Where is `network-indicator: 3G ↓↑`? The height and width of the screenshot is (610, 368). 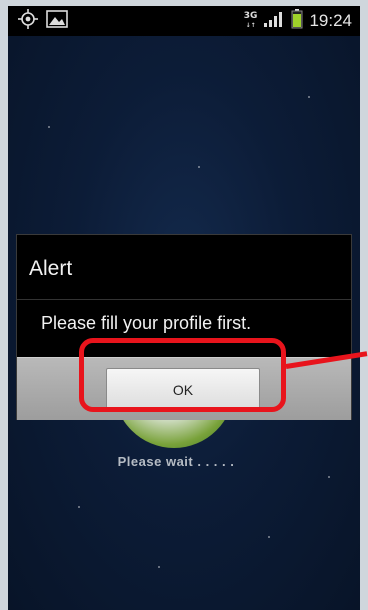
network-indicator: 3G ↓↑ is located at coordinates (250, 20).